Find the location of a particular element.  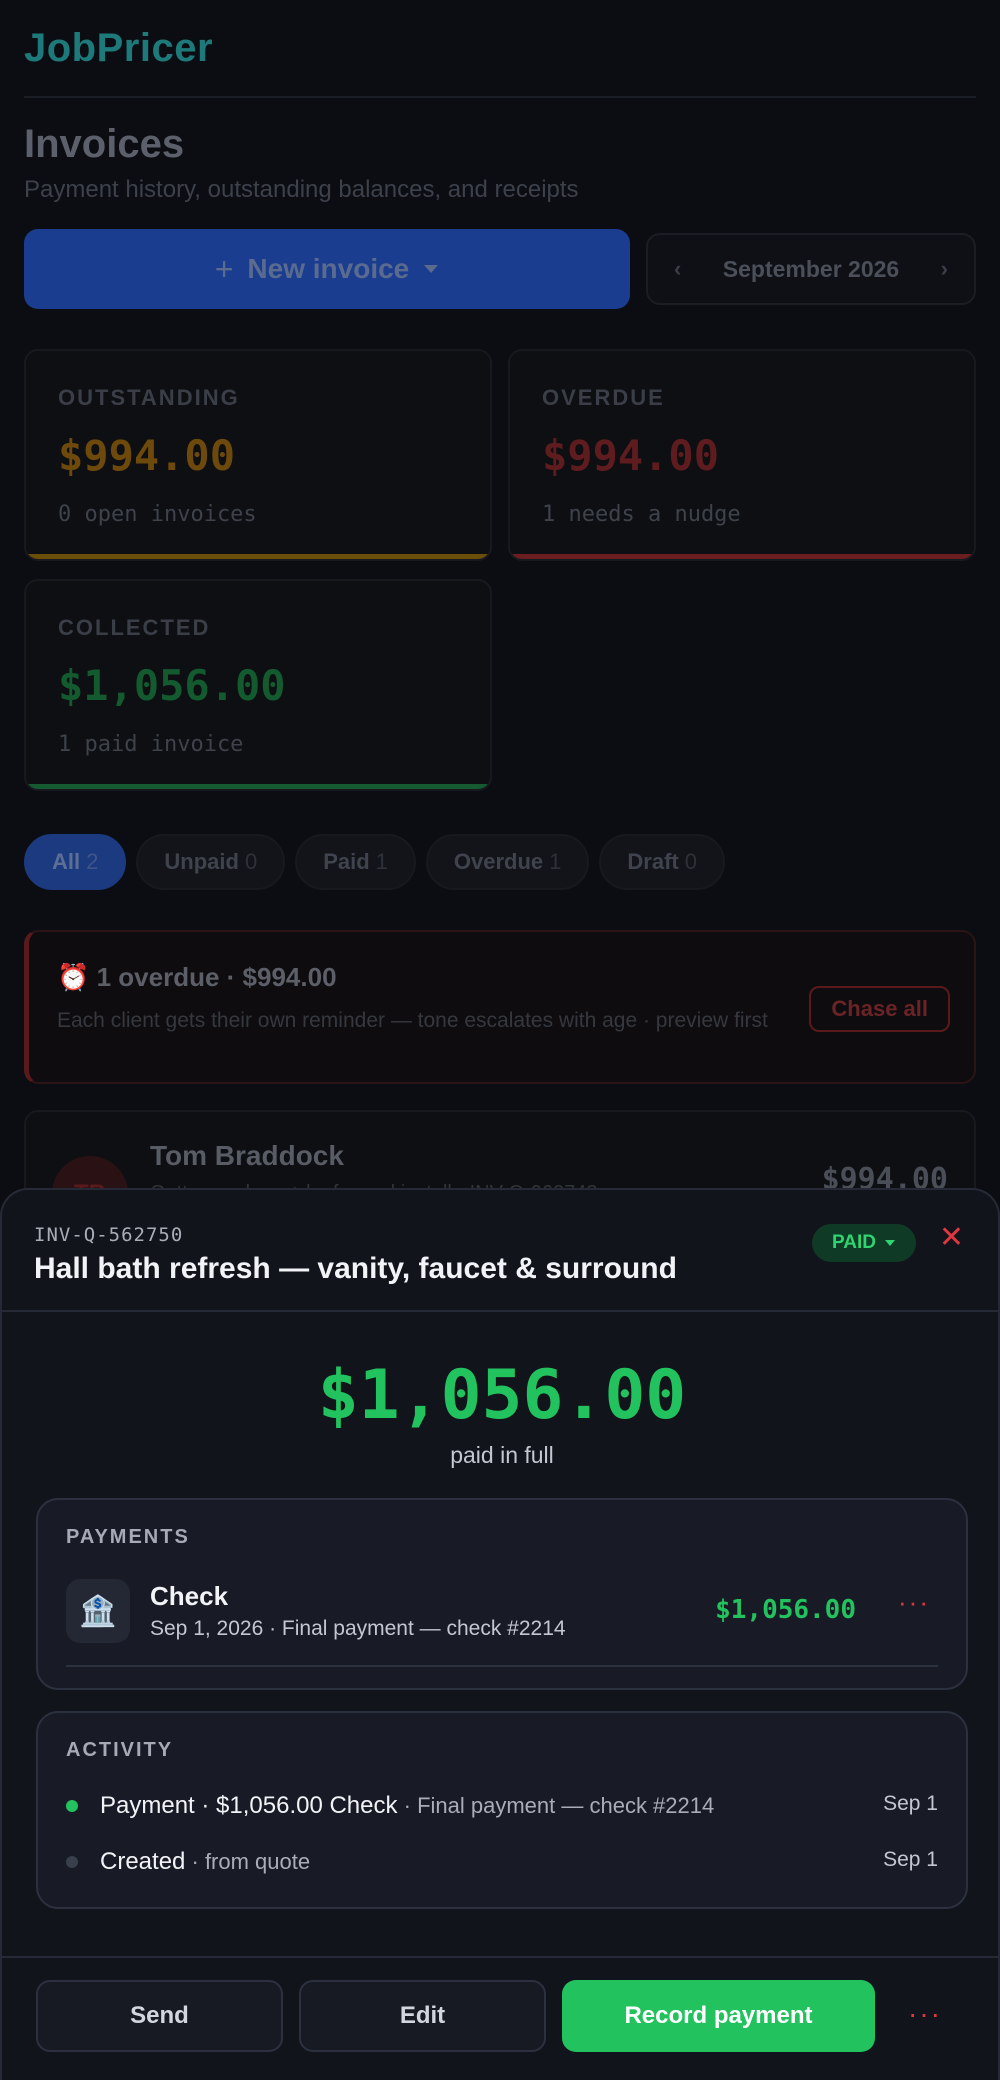

stat-card-outstanding: OUTSTANDING $994.00 0 open invoices is located at coordinates (258, 455).